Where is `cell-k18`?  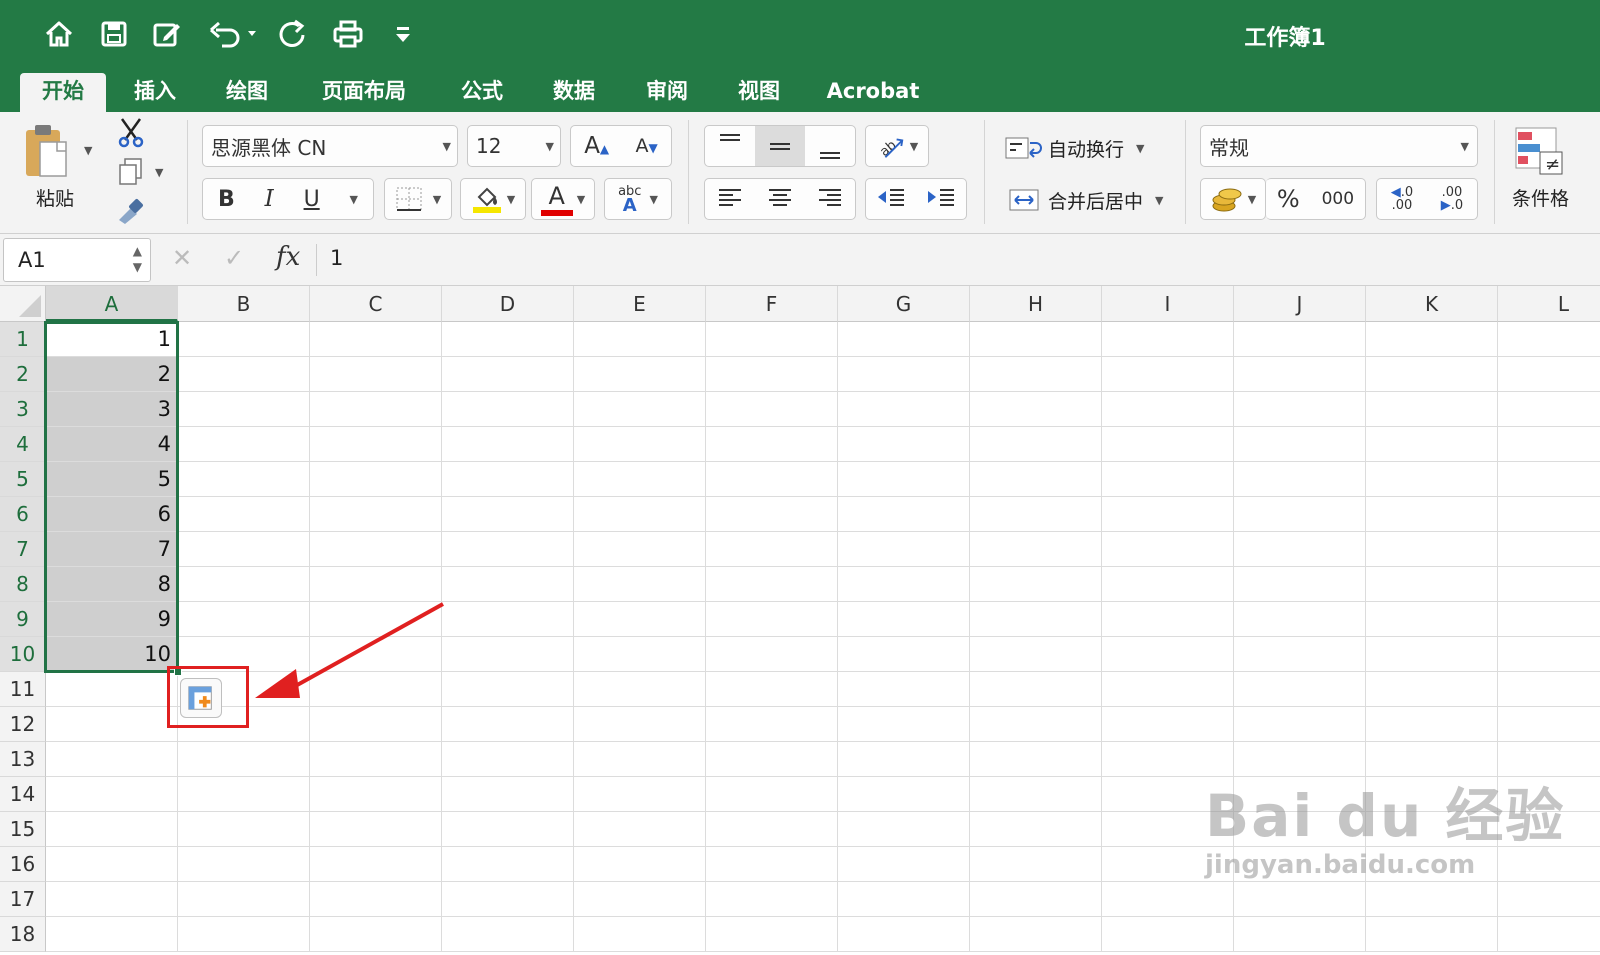
cell-k18 is located at coordinates (1432, 934).